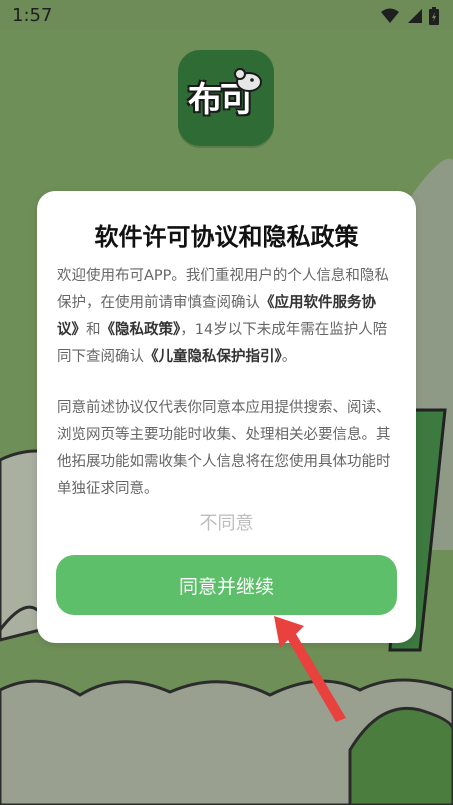 This screenshot has width=453, height=805. I want to click on agree-continue-button: 同意并继续, so click(226, 585).